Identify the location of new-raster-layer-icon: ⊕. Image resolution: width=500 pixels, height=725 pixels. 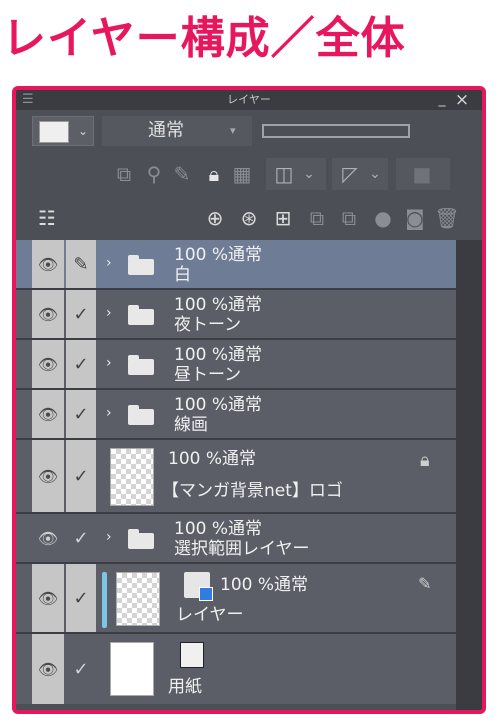
(215, 218).